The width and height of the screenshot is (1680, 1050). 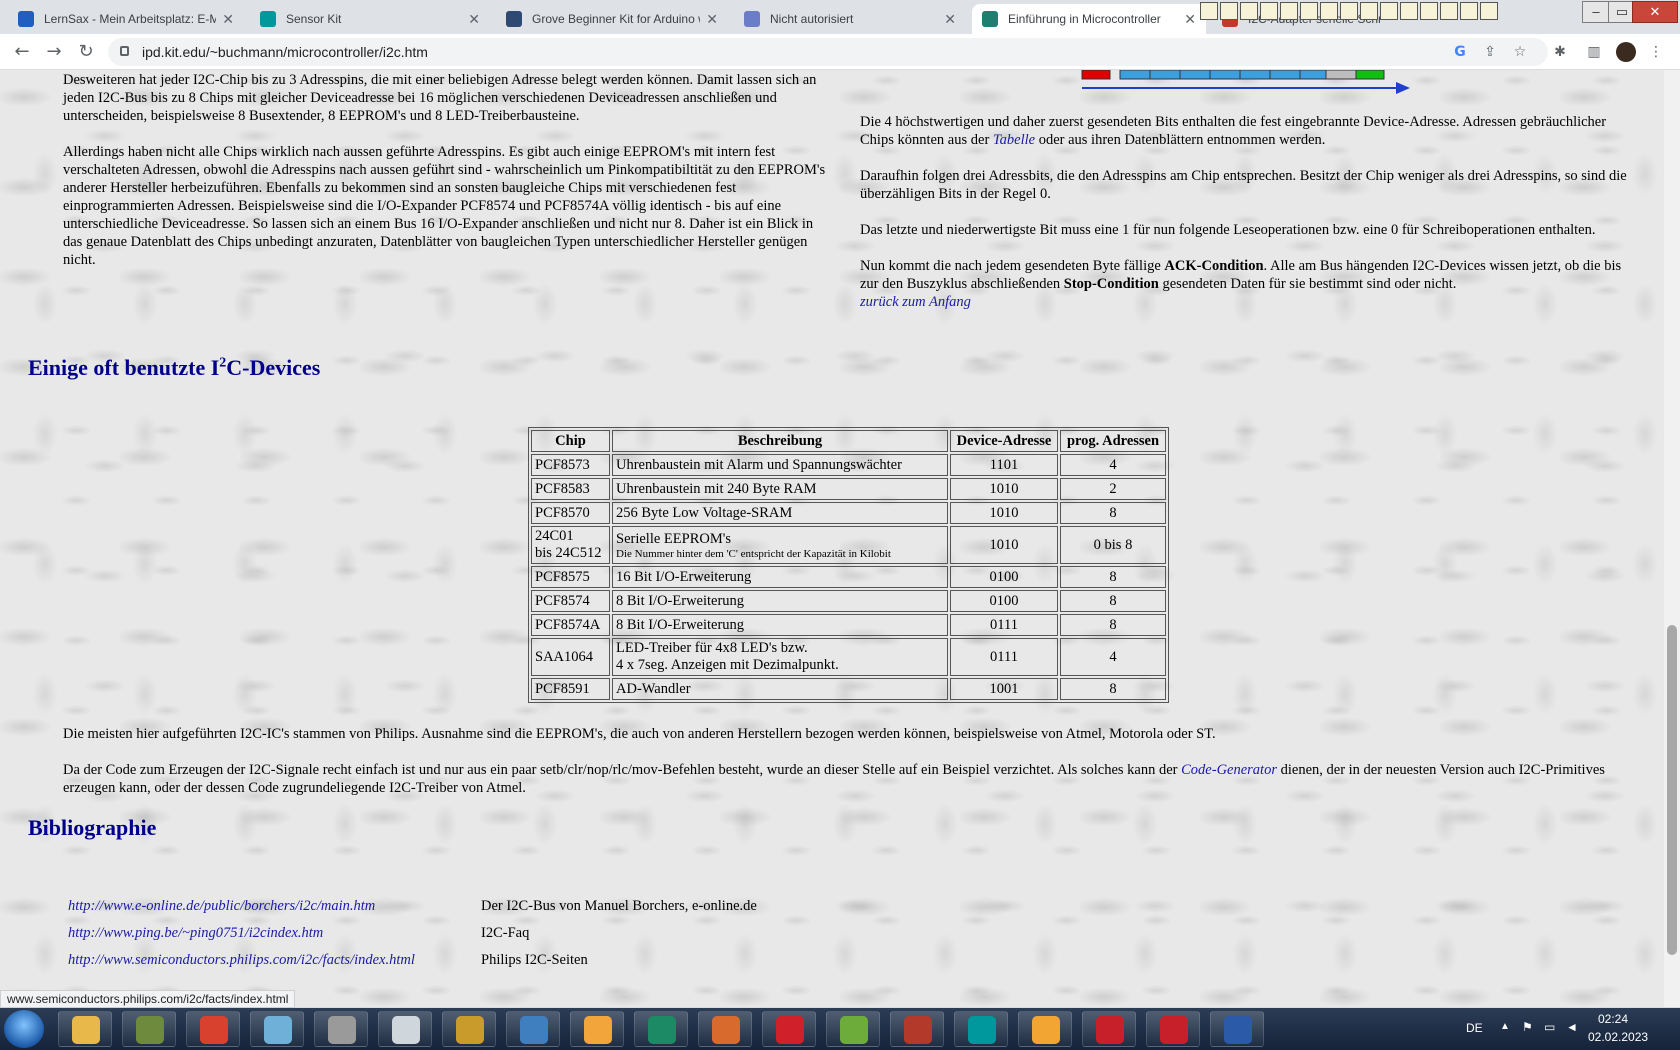 What do you see at coordinates (1460, 52) in the screenshot?
I see `google-icon: G` at bounding box center [1460, 52].